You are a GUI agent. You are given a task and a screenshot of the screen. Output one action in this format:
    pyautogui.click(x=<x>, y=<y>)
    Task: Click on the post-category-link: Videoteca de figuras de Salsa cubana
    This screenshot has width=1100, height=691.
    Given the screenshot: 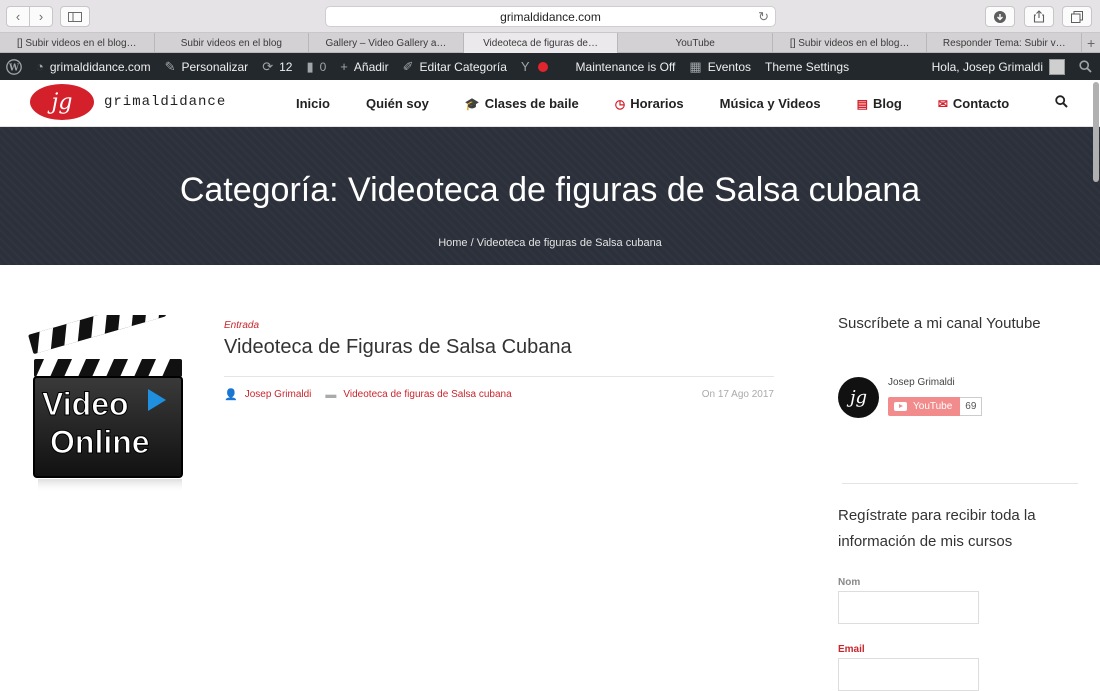 What is the action you would take?
    pyautogui.click(x=427, y=394)
    